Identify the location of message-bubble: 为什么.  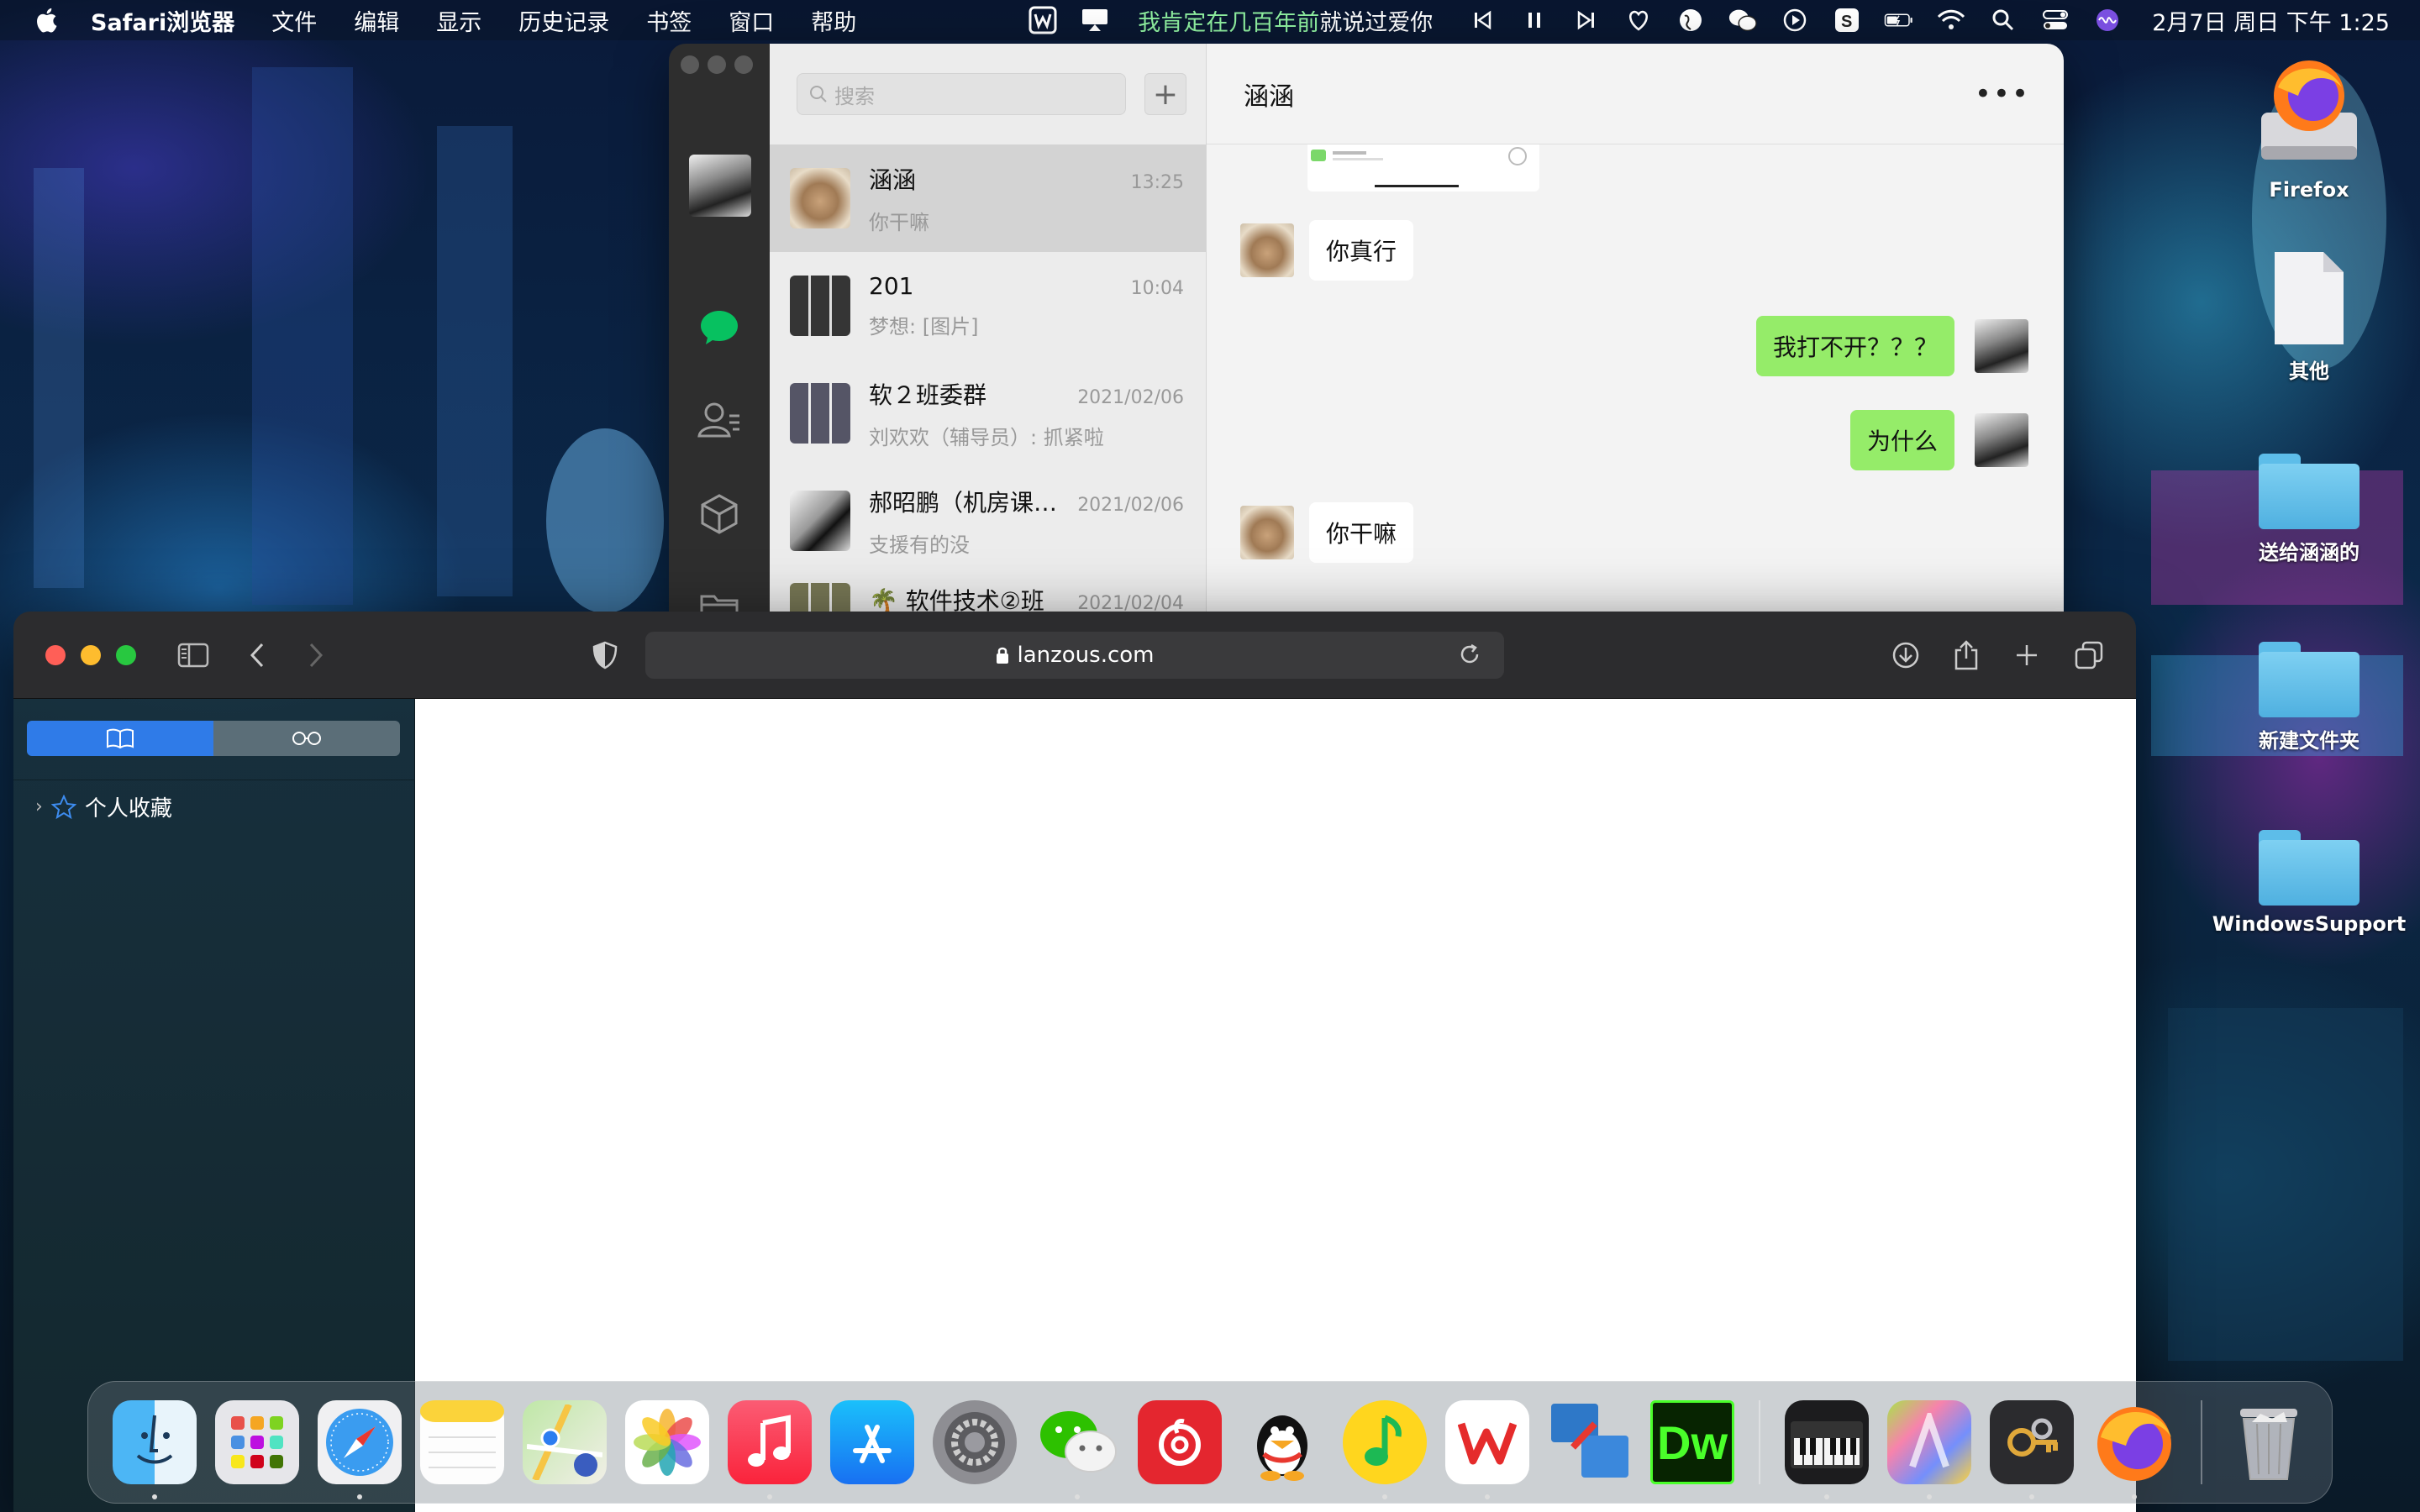
(1902, 440).